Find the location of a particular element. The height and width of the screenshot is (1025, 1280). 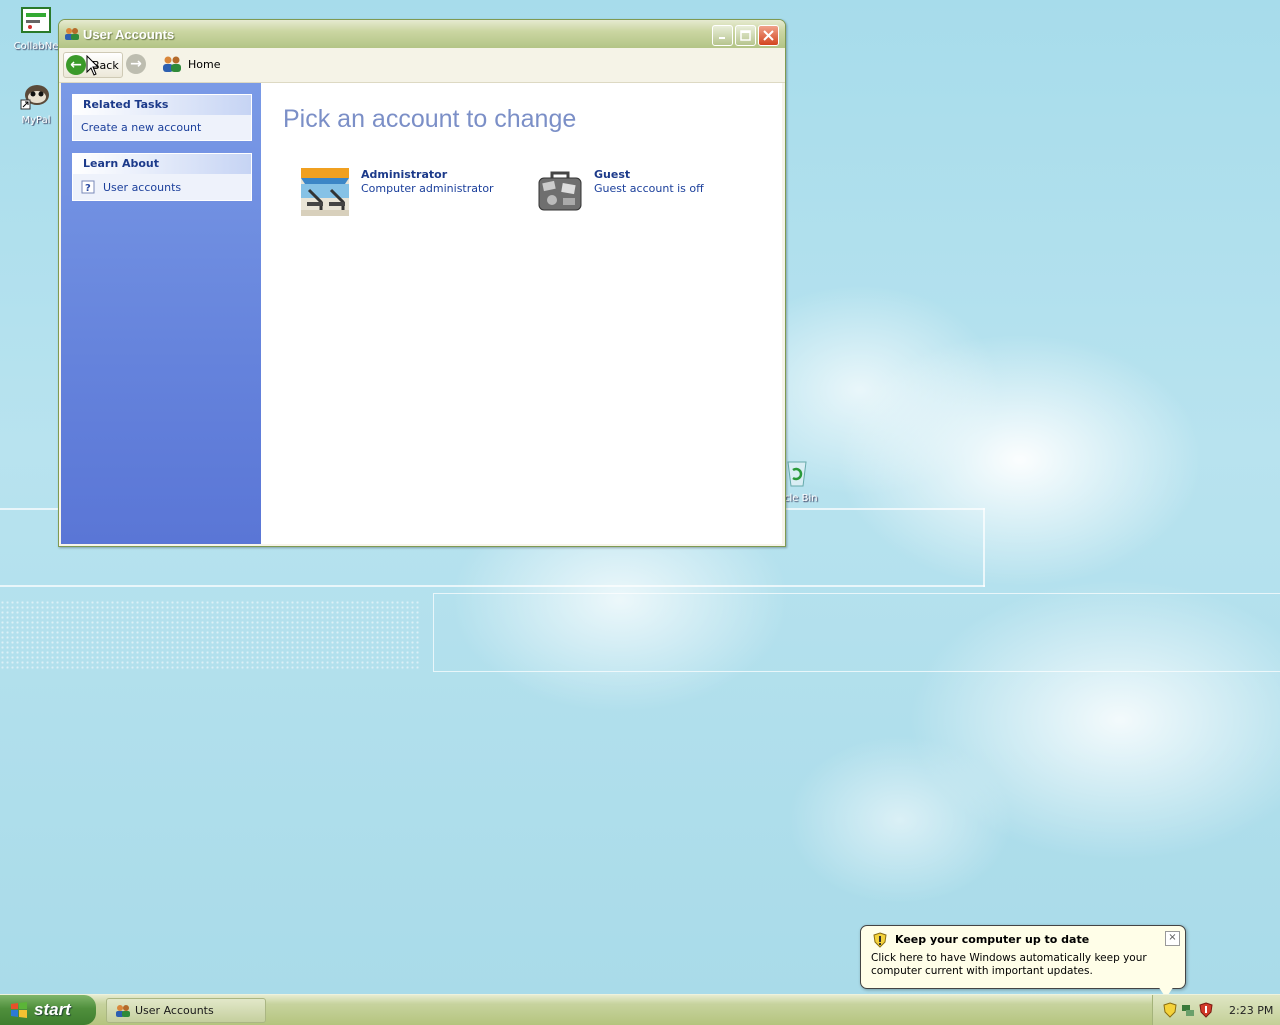

maximize-button is located at coordinates (745, 35).